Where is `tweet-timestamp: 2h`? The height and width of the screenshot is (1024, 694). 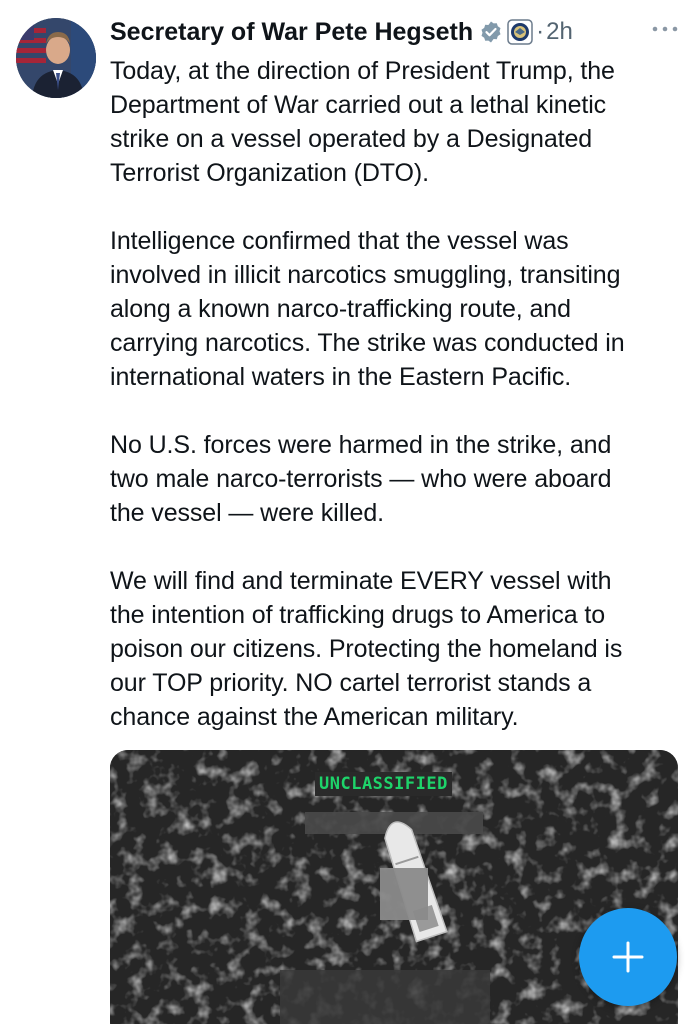 tweet-timestamp: 2h is located at coordinates (559, 32).